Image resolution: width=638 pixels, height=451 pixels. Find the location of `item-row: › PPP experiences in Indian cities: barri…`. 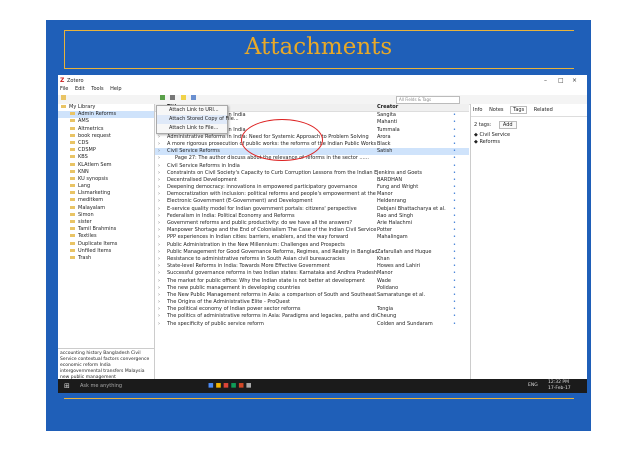

item-row: › PPP experiences in Indian cities: barri… is located at coordinates (312, 237).